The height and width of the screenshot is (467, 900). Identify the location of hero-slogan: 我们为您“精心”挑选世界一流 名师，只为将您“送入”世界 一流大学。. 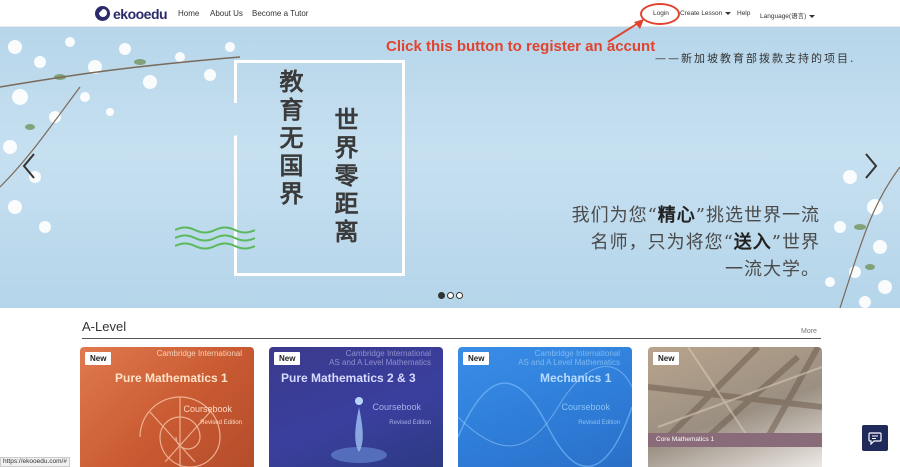
(655, 242).